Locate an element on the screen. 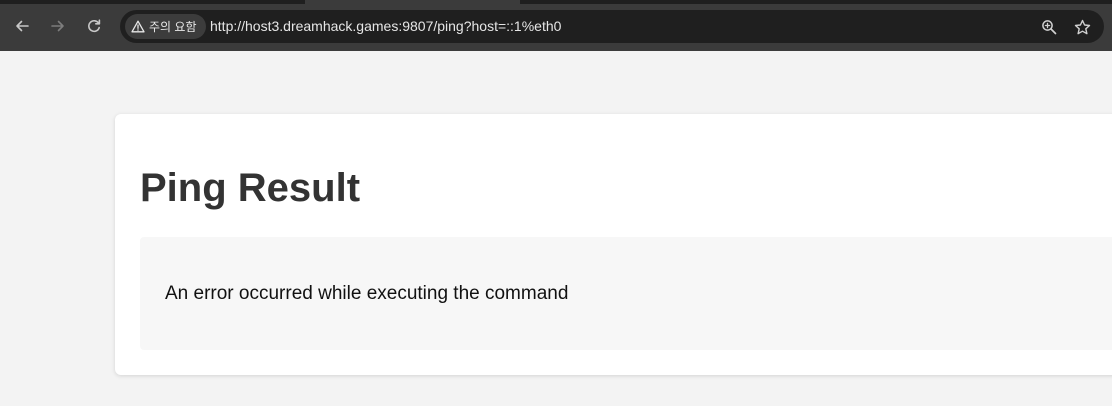 The height and width of the screenshot is (406, 1112). arrow-left-icon is located at coordinates (22, 26).